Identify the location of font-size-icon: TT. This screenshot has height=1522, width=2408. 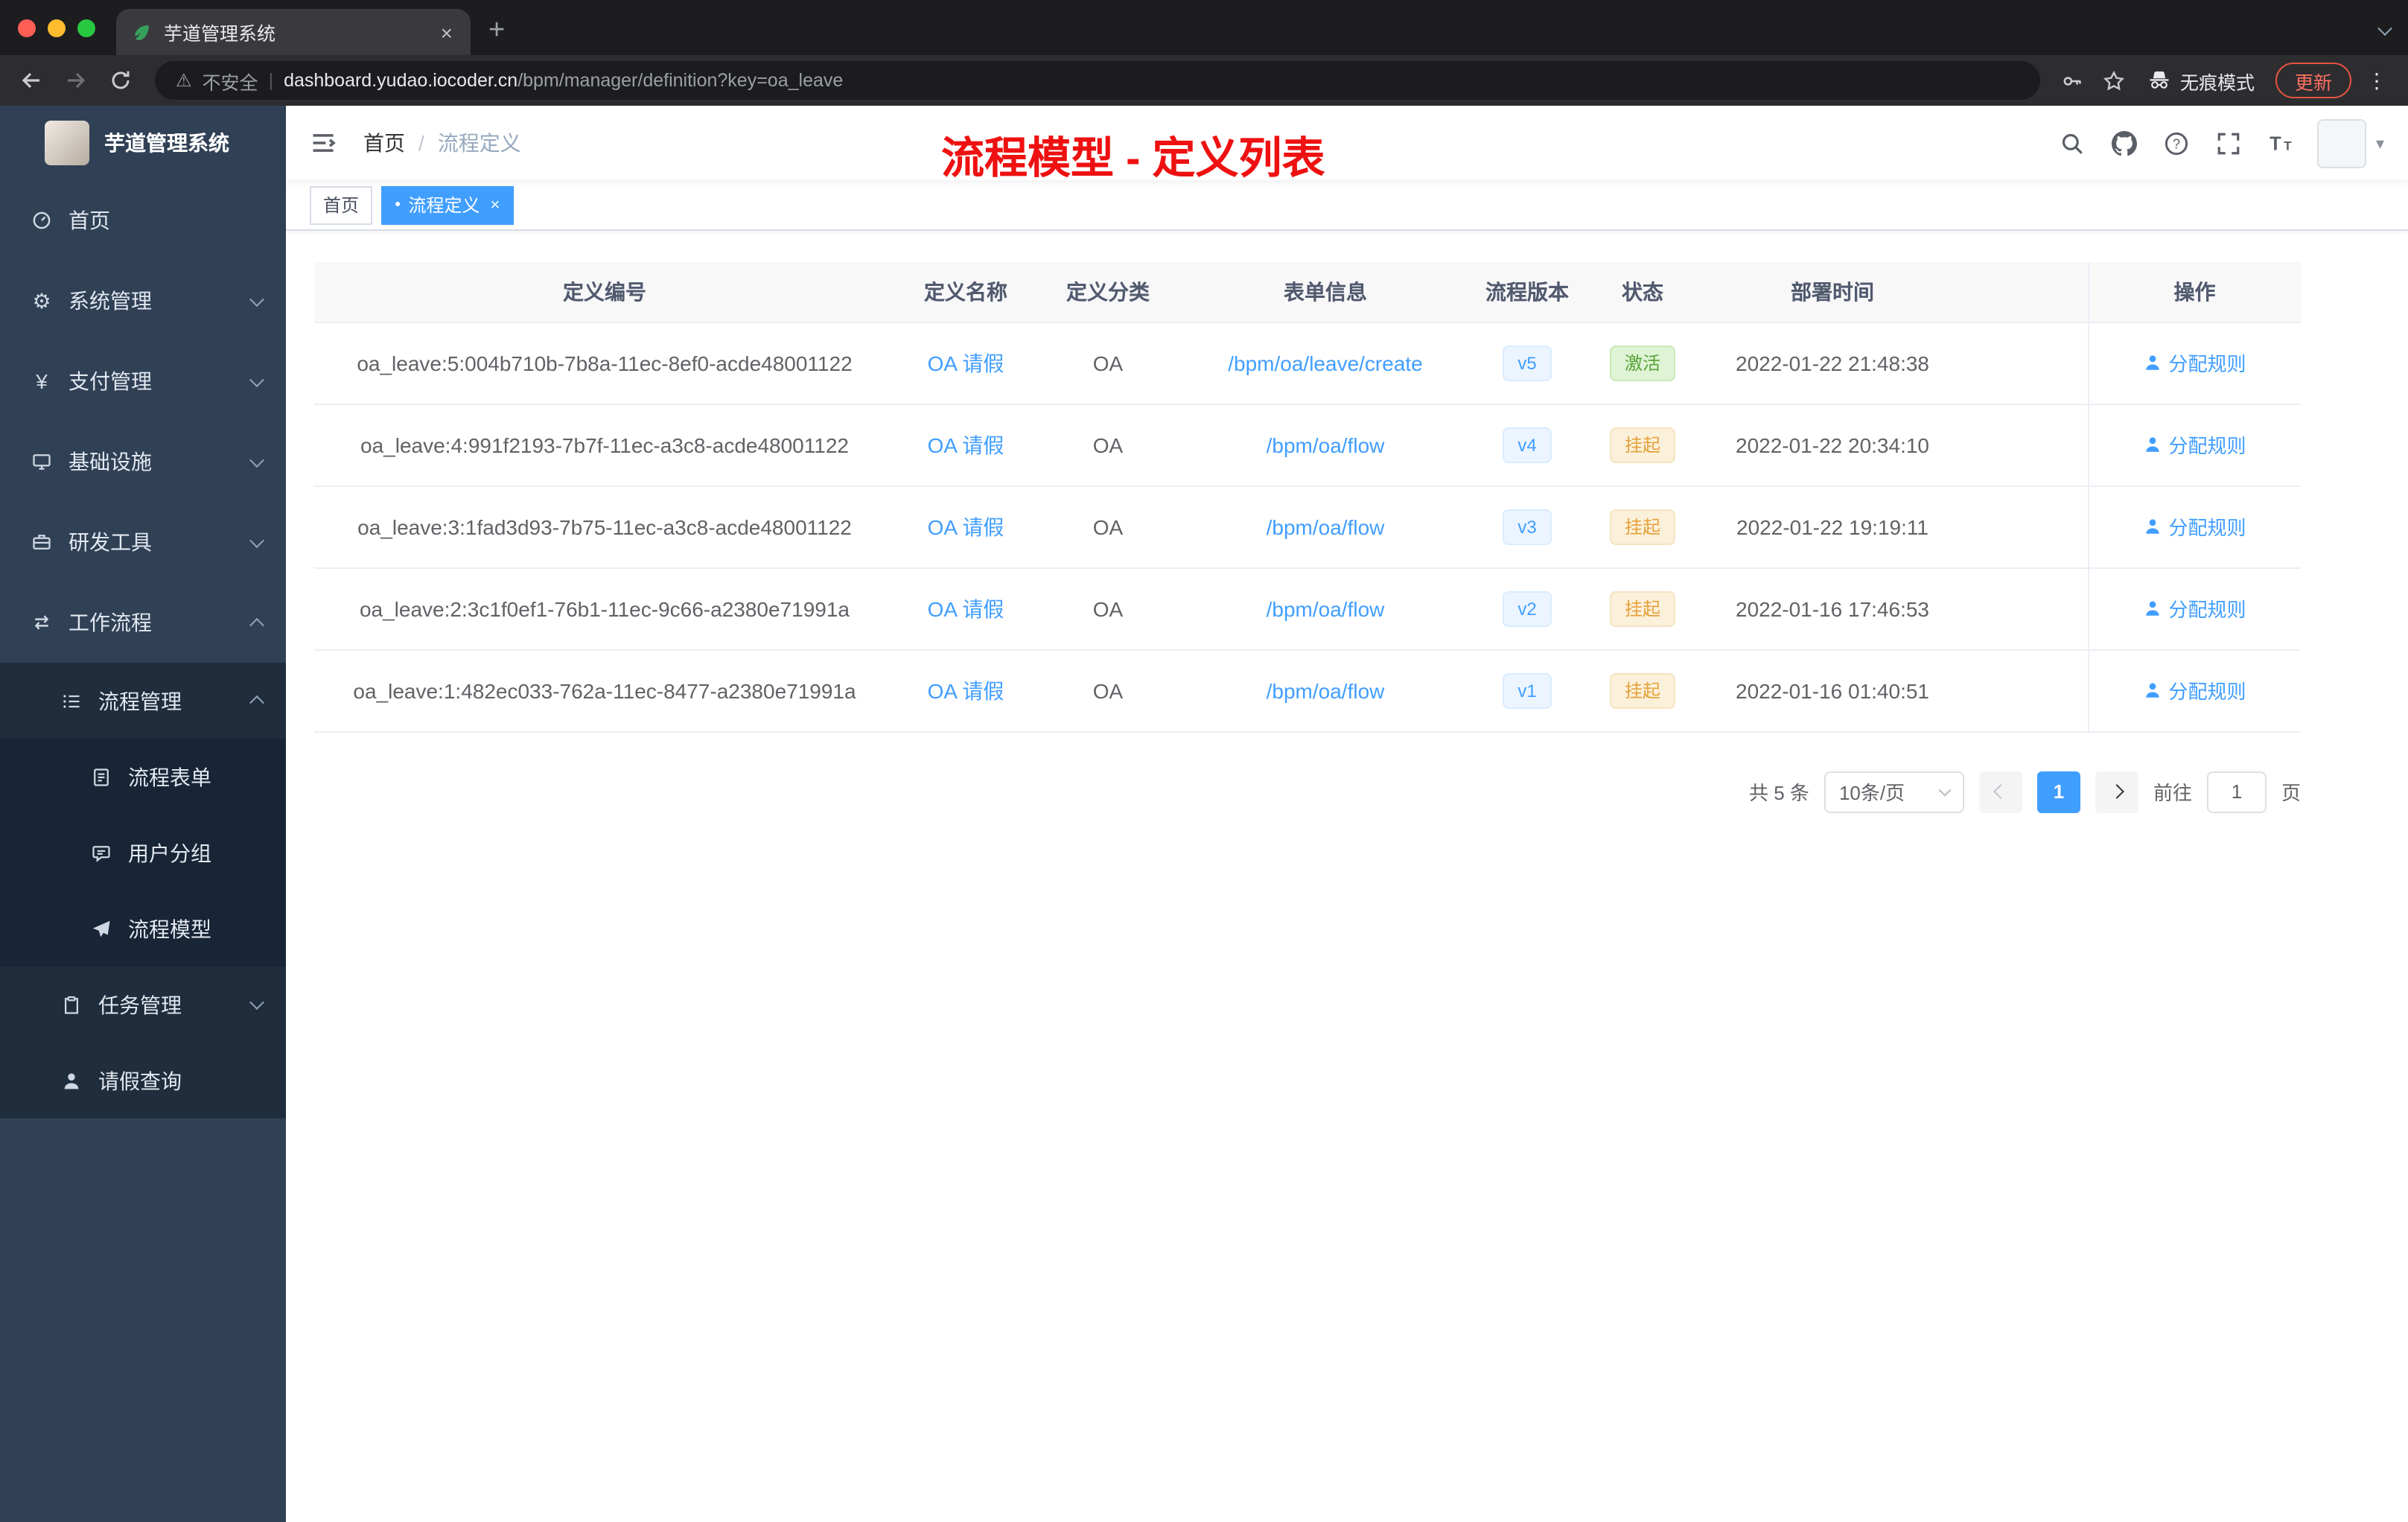
(2281, 143).